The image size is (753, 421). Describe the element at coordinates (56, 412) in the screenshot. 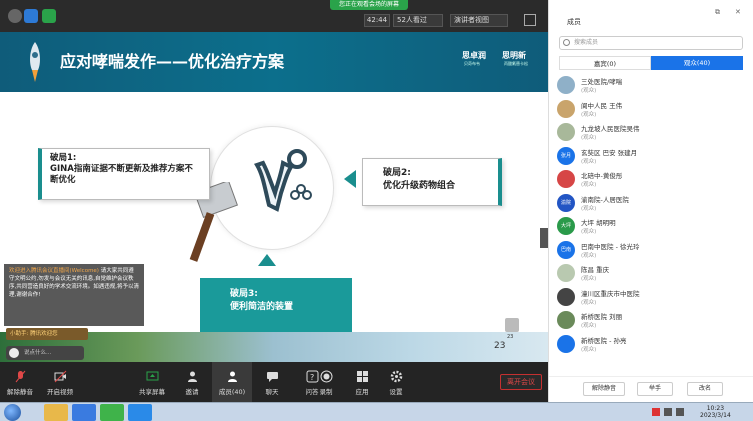

I see `file-explorer-icon` at that location.